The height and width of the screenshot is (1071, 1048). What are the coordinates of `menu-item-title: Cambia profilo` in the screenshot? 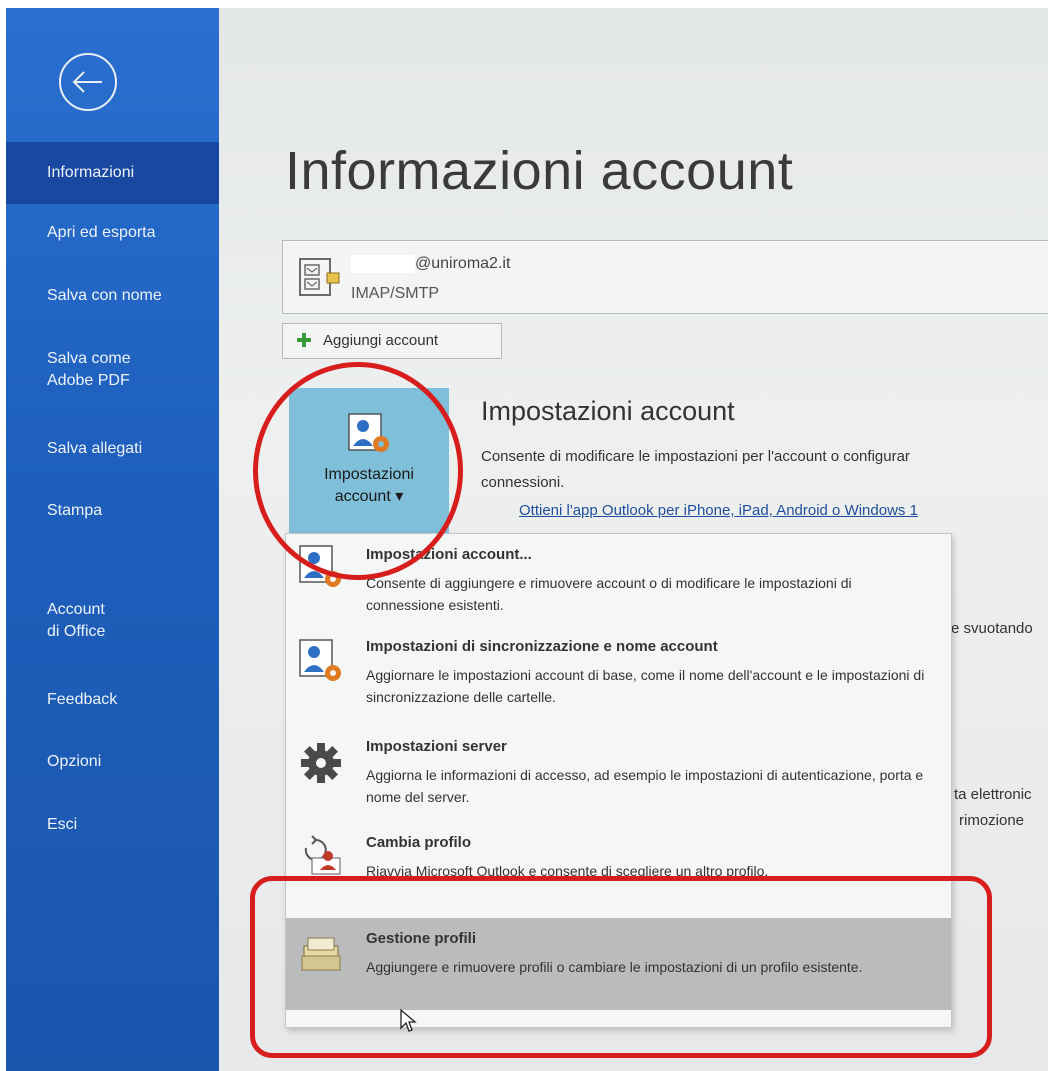 It's located at (419, 842).